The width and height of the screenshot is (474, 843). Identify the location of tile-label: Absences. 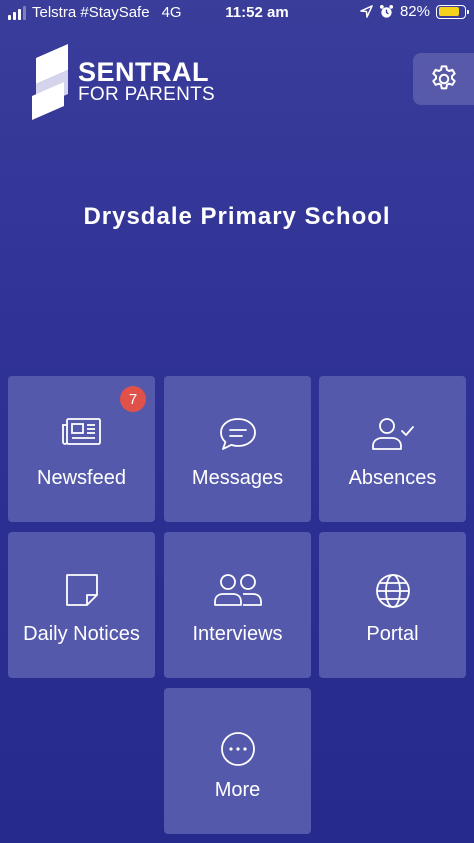
(392, 478).